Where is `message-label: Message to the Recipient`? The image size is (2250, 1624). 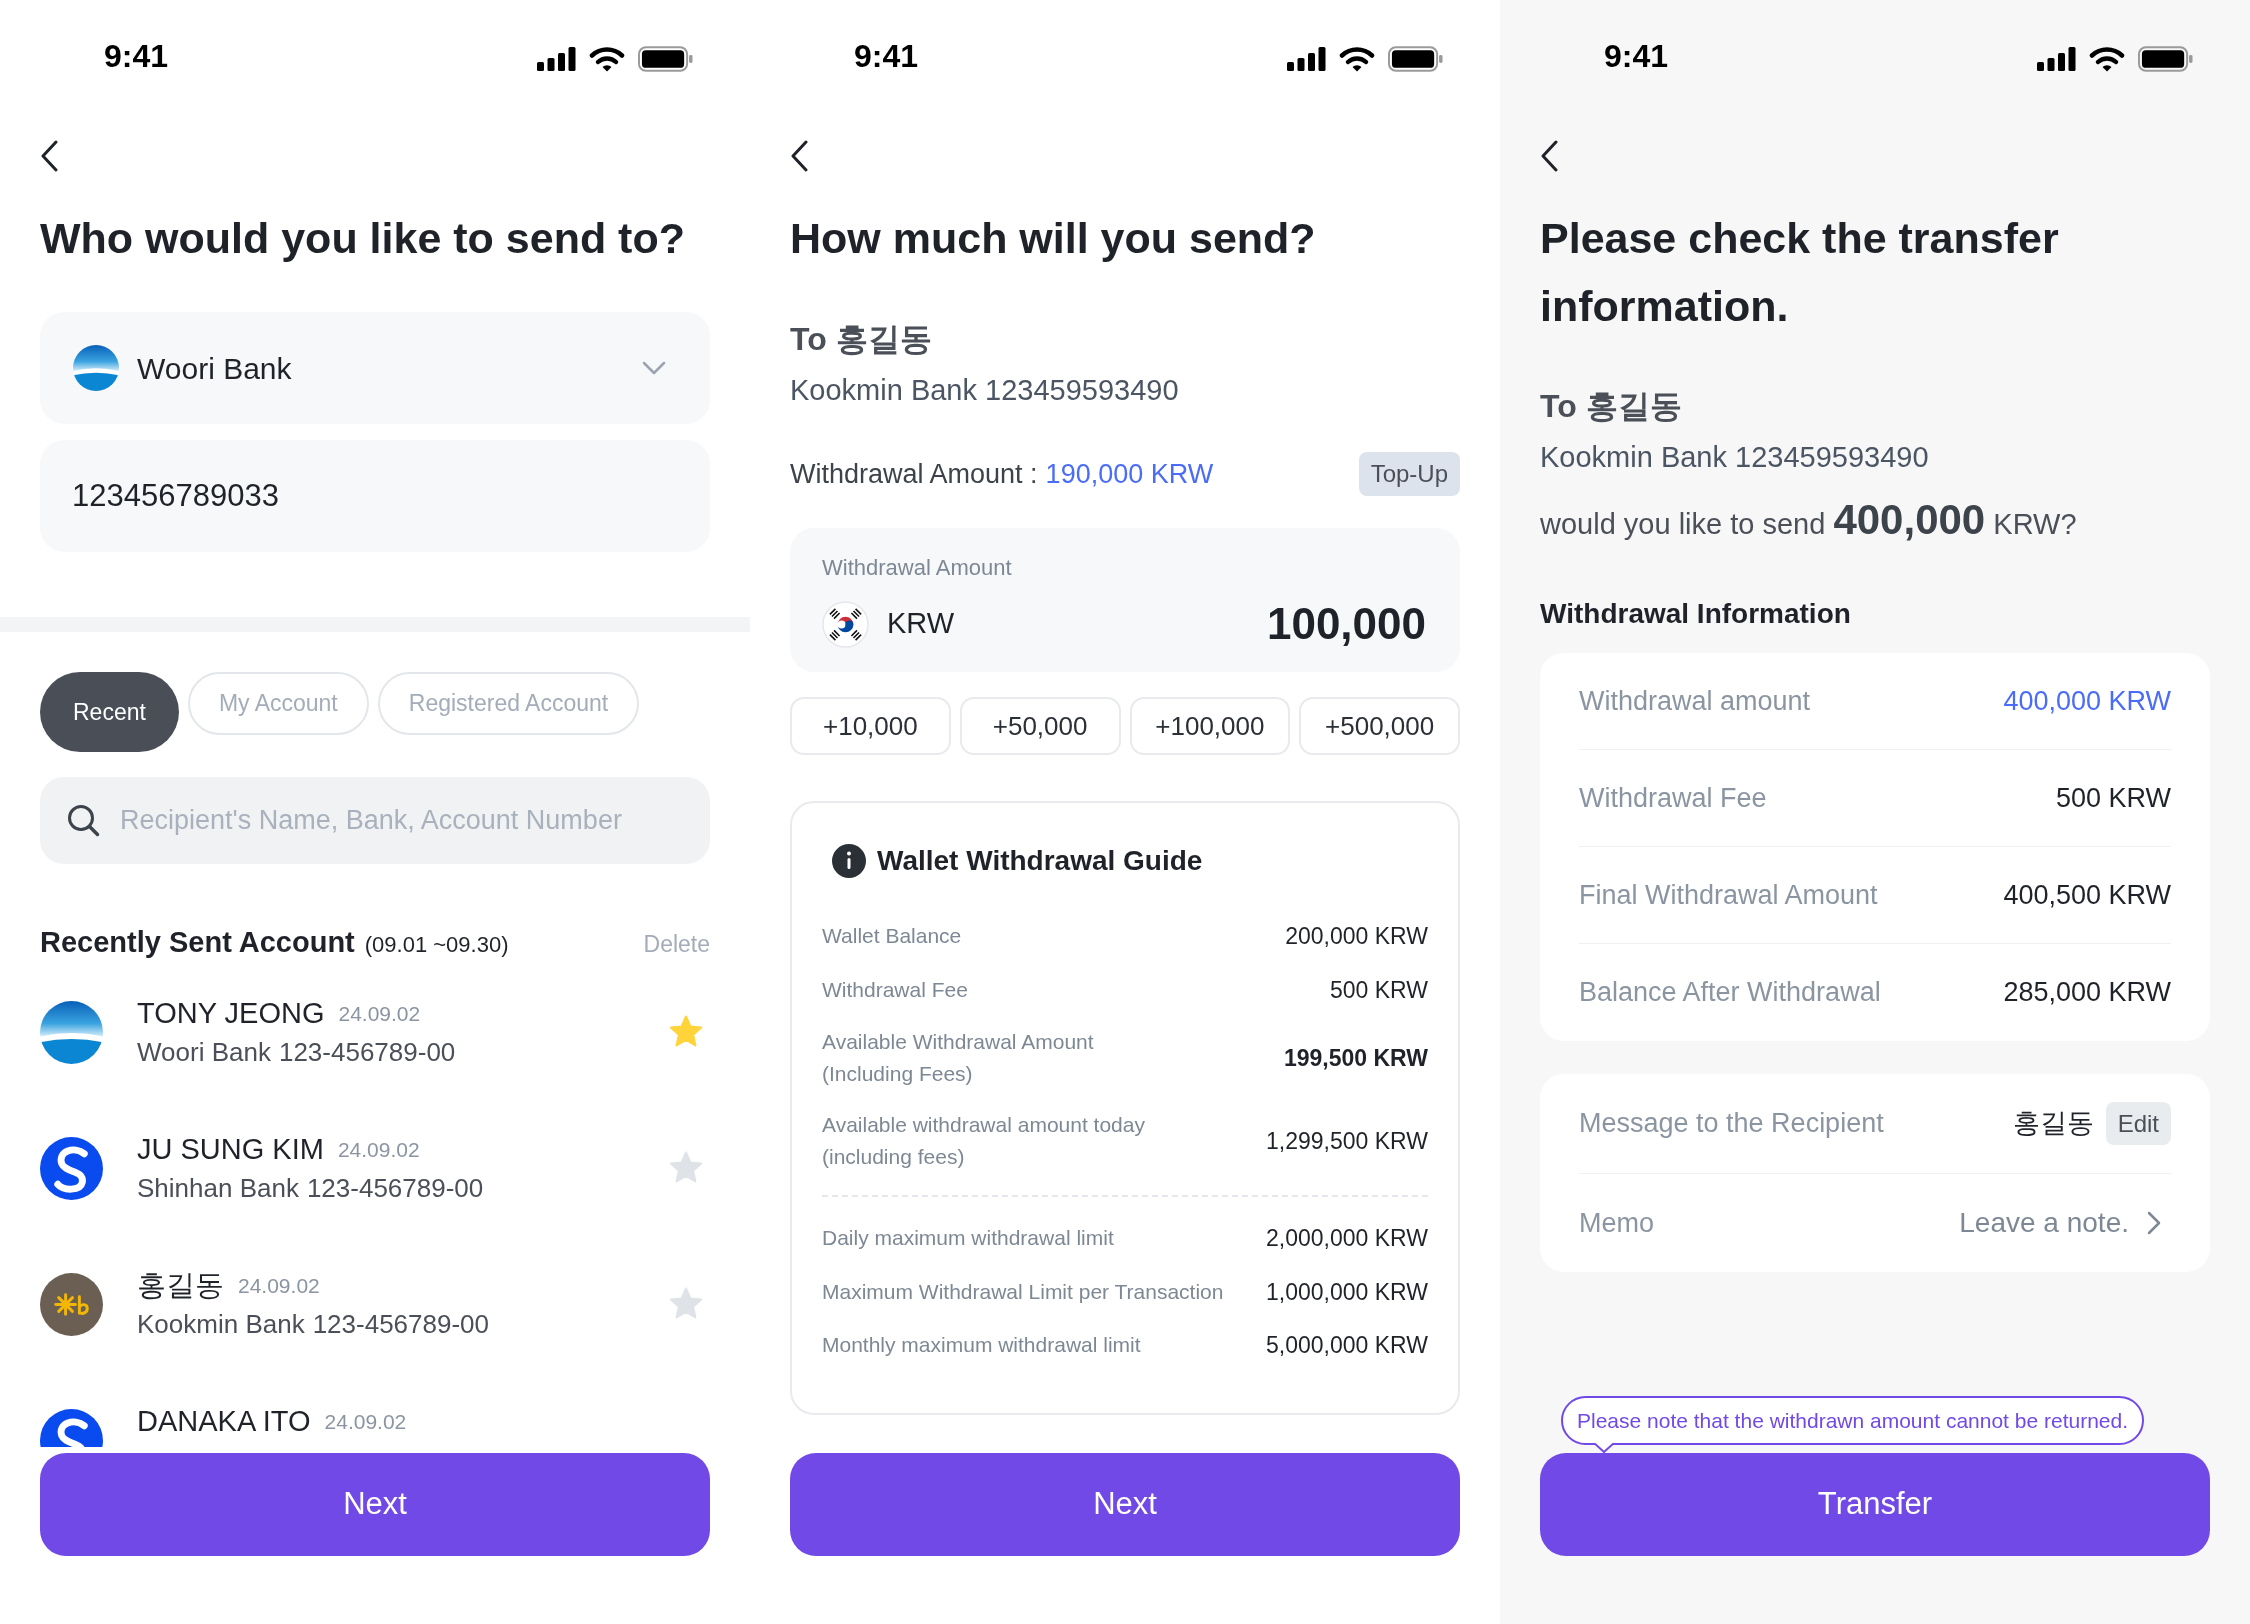 message-label: Message to the Recipient is located at coordinates (1731, 1124).